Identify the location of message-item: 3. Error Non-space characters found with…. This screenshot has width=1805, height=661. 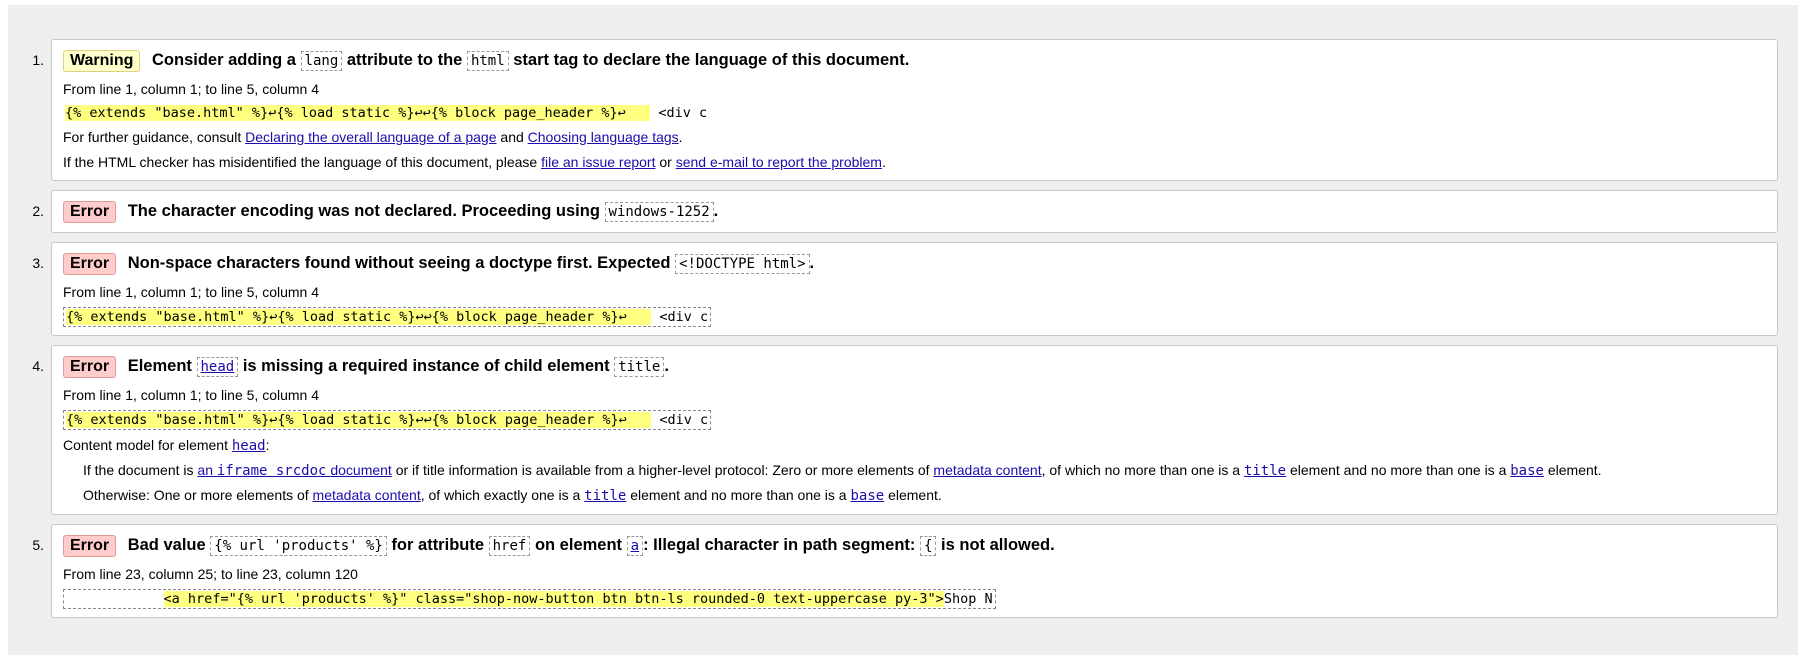
(902, 289).